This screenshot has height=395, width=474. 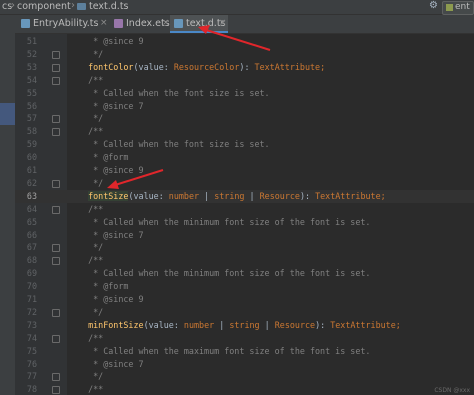 What do you see at coordinates (26, 325) in the screenshot?
I see `line-number: 73` at bounding box center [26, 325].